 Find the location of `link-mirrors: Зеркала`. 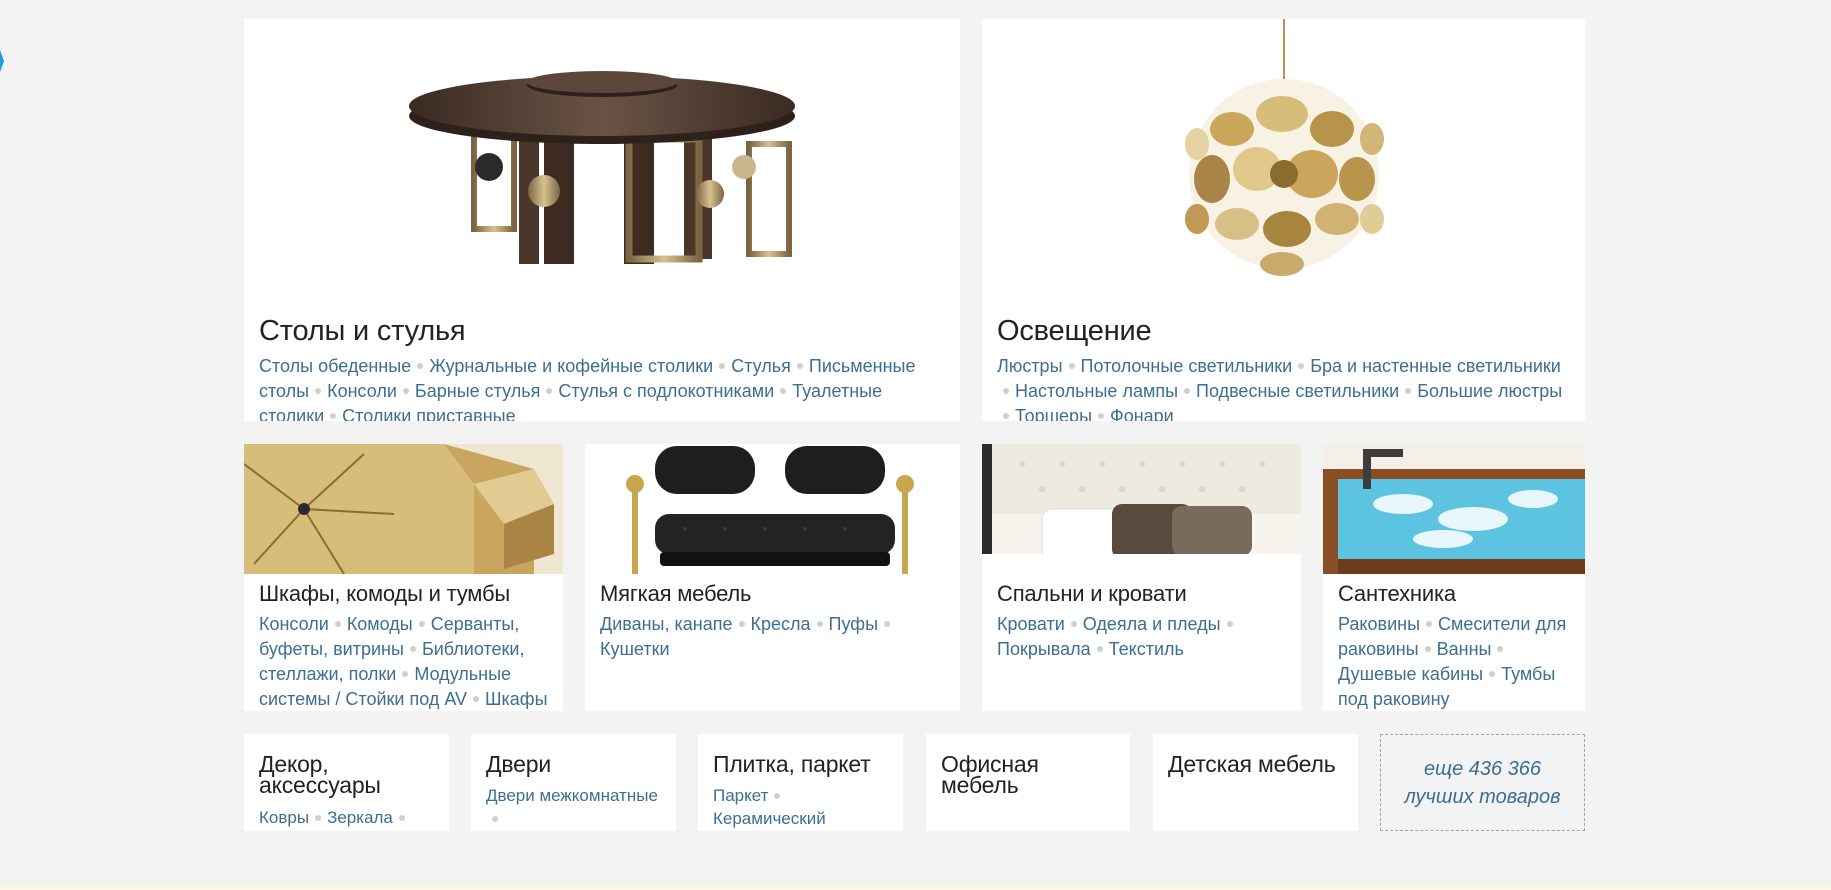

link-mirrors: Зеркала is located at coordinates (360, 817).